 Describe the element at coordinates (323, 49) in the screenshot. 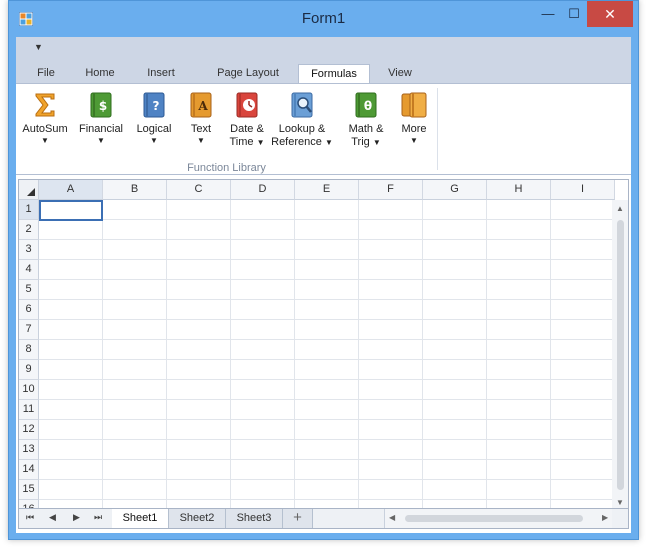

I see `quick-access-toolbar: ▼` at that location.